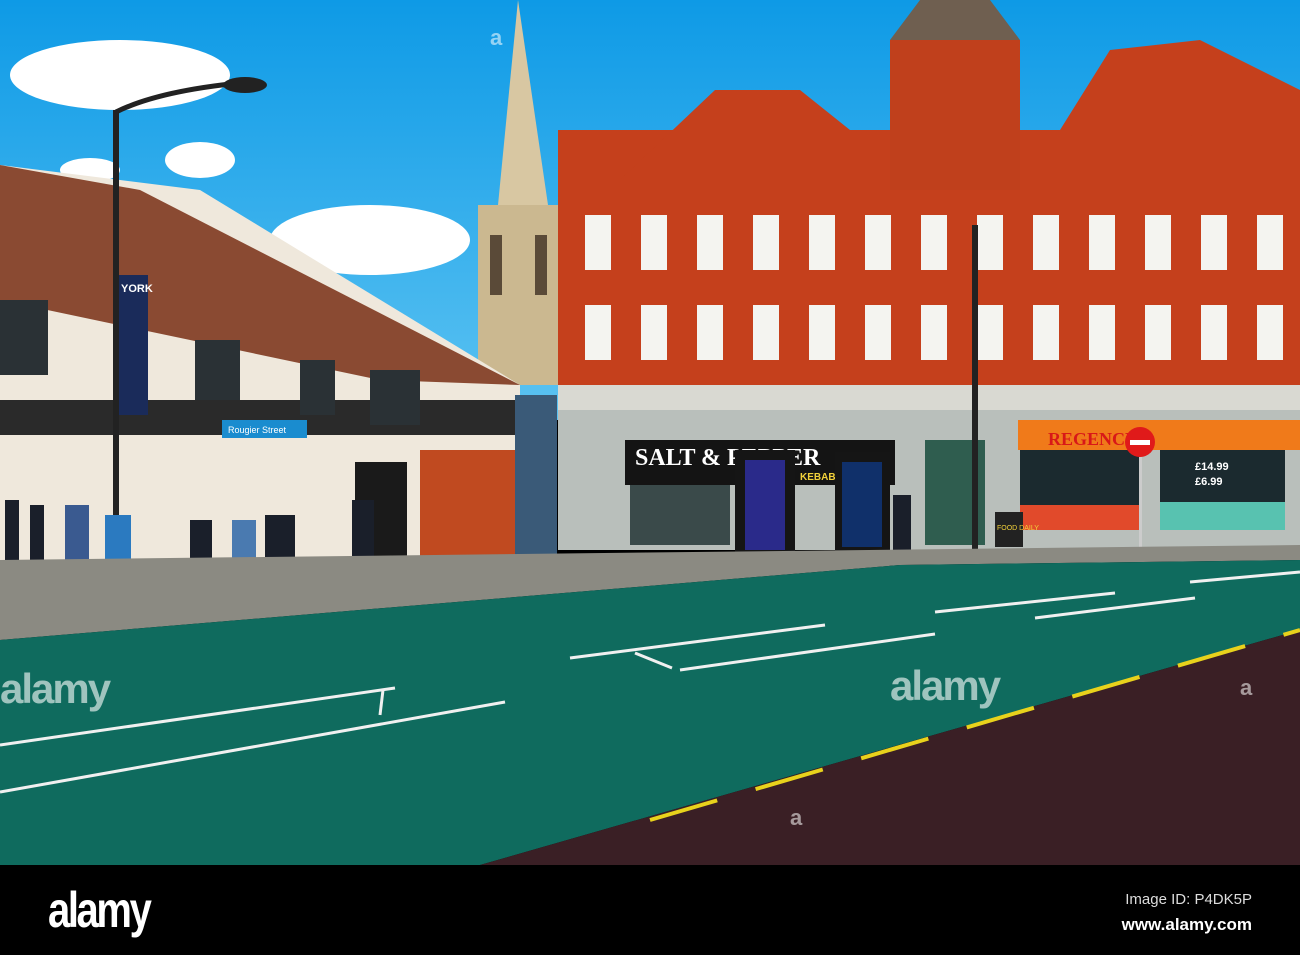  Describe the element at coordinates (137, 289) in the screenshot. I see `york-banner: YORK` at that location.